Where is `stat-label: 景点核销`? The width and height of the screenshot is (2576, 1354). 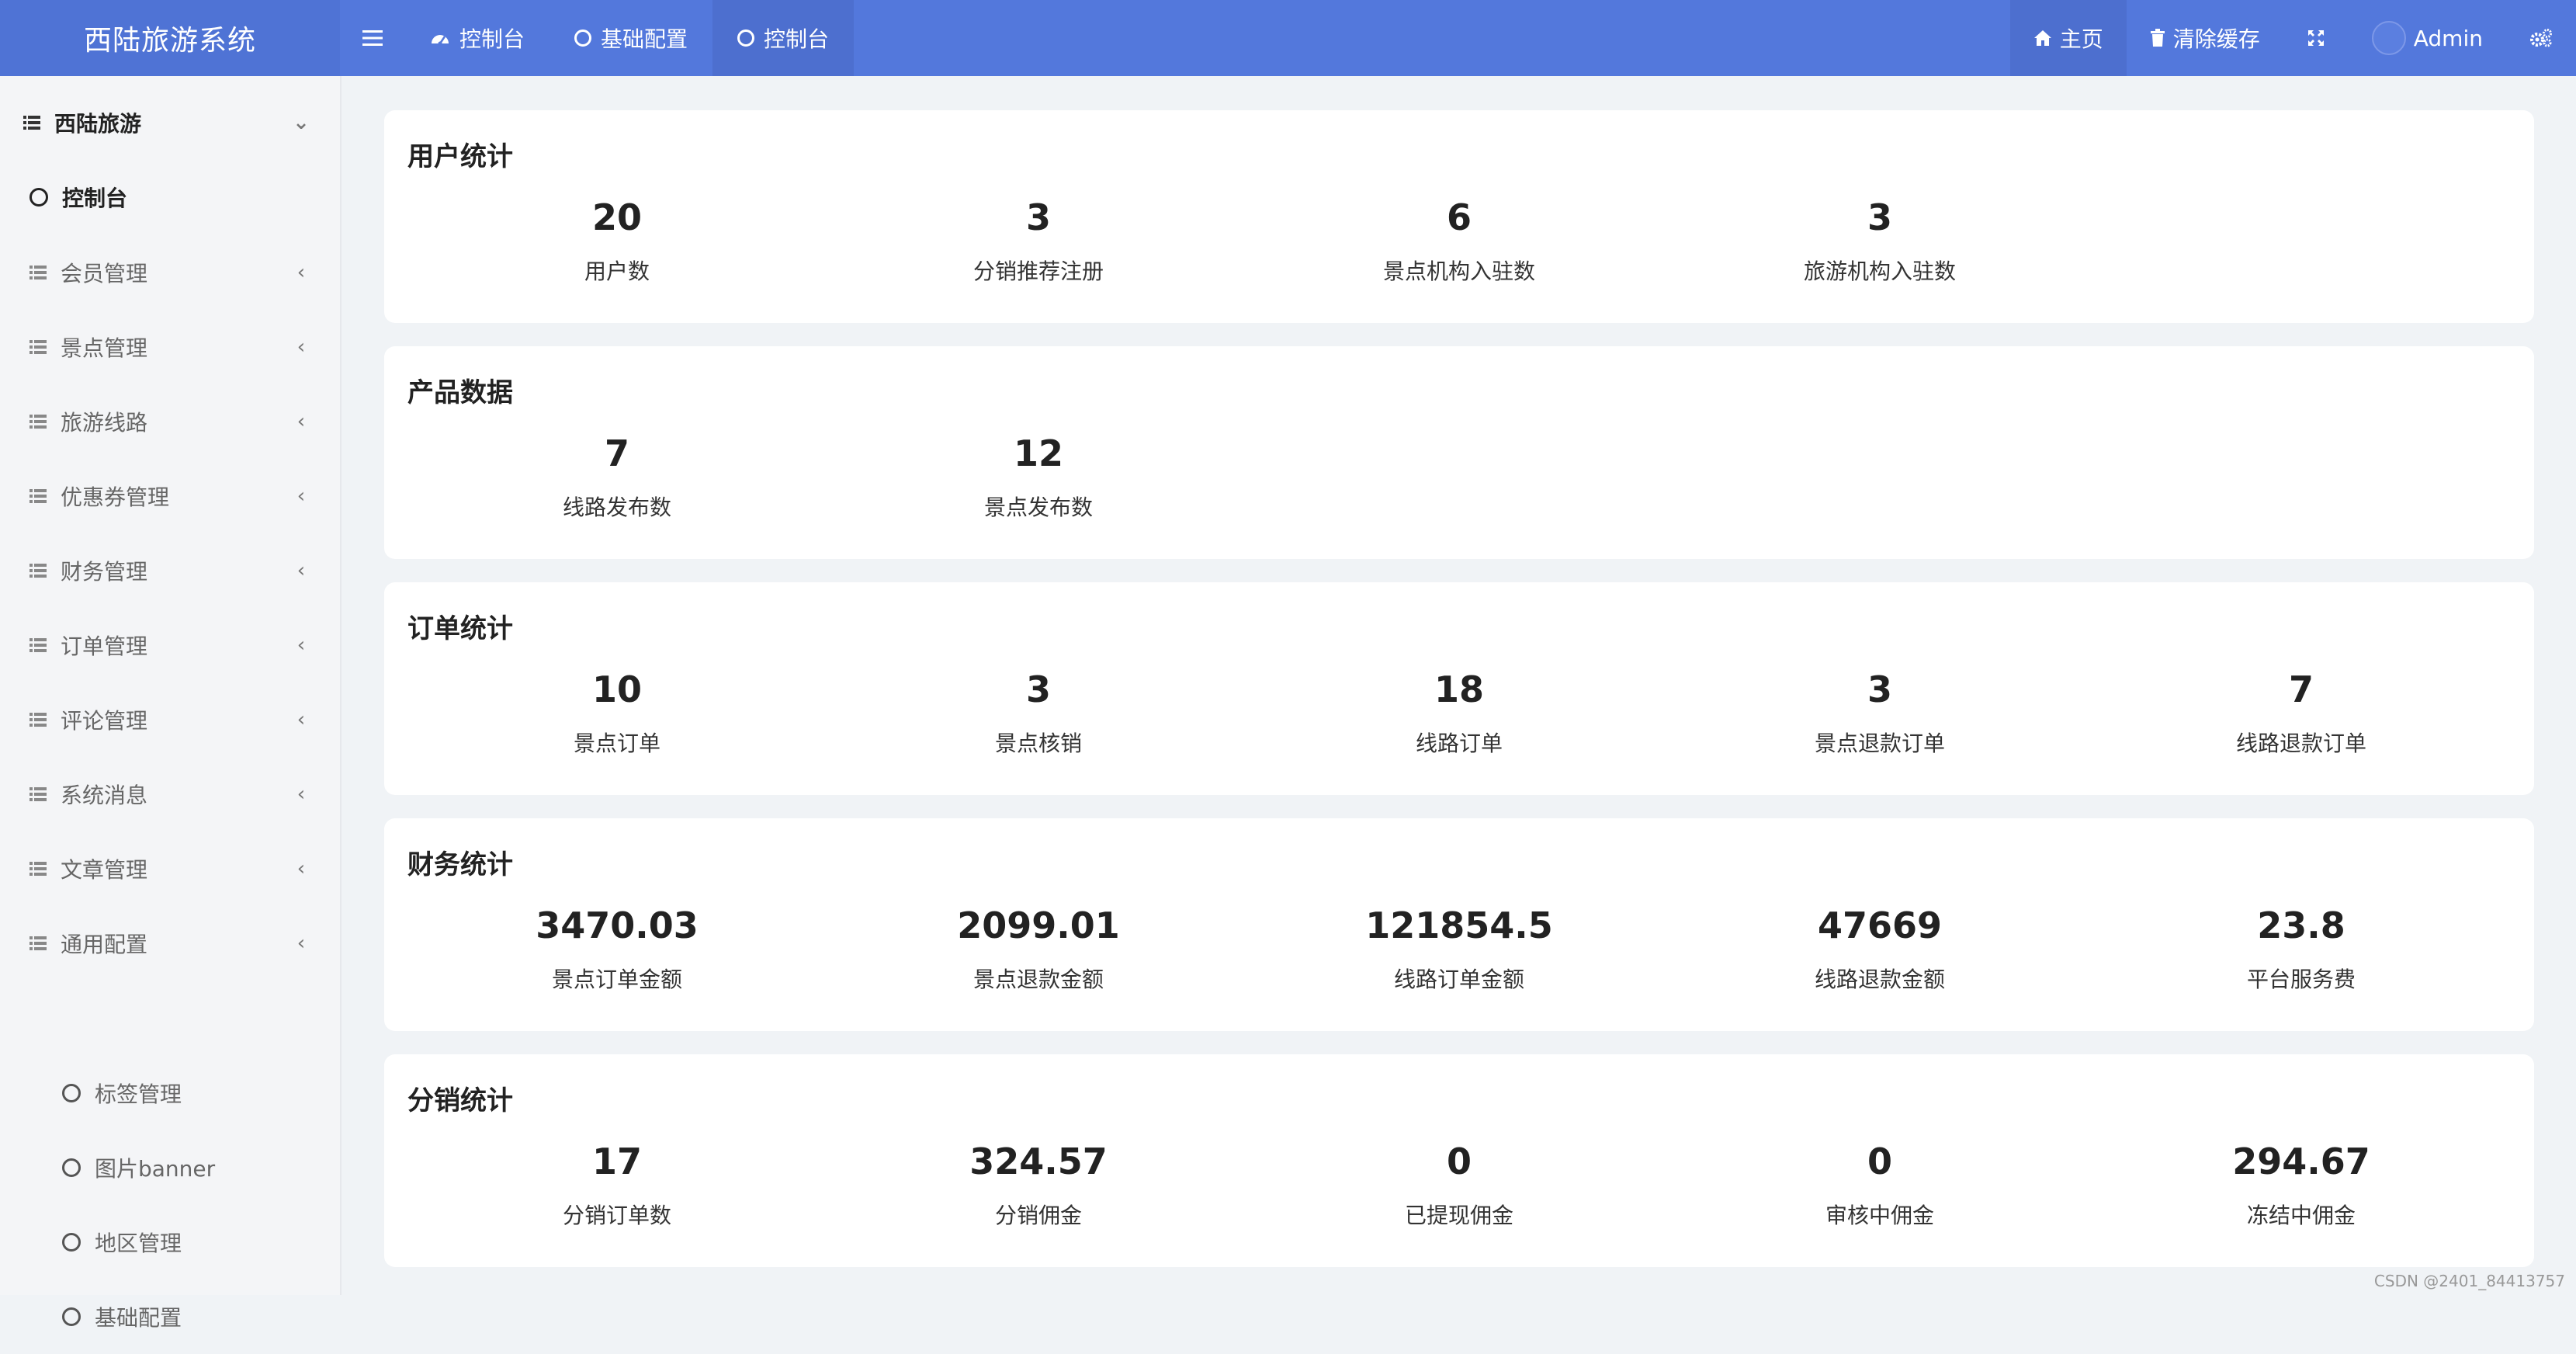
stat-label: 景点核销 is located at coordinates (1038, 743).